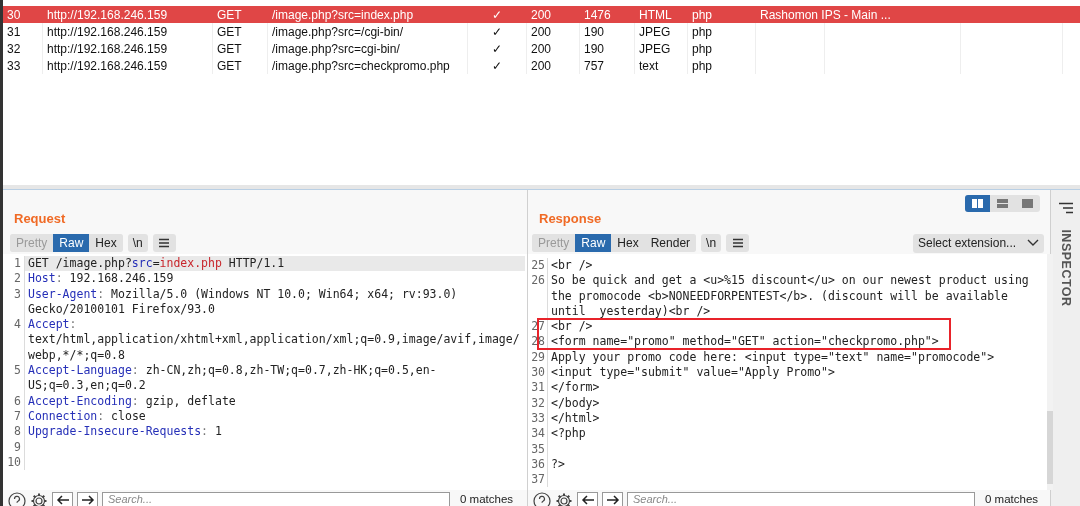 The image size is (1080, 506). I want to click on table-cell-text: 33, so click(14, 66).